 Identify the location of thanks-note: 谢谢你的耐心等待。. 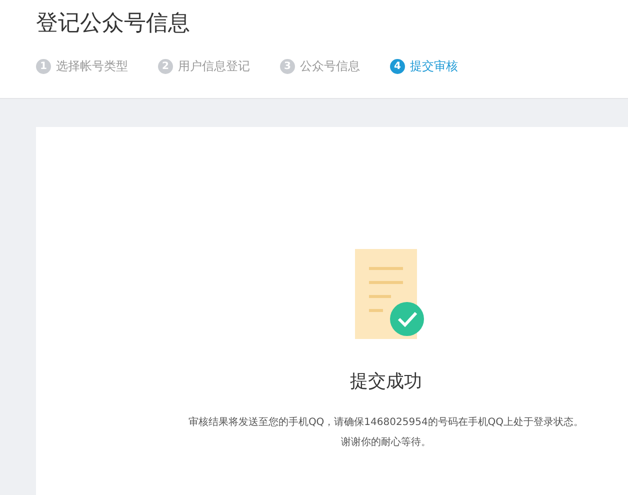
(386, 443).